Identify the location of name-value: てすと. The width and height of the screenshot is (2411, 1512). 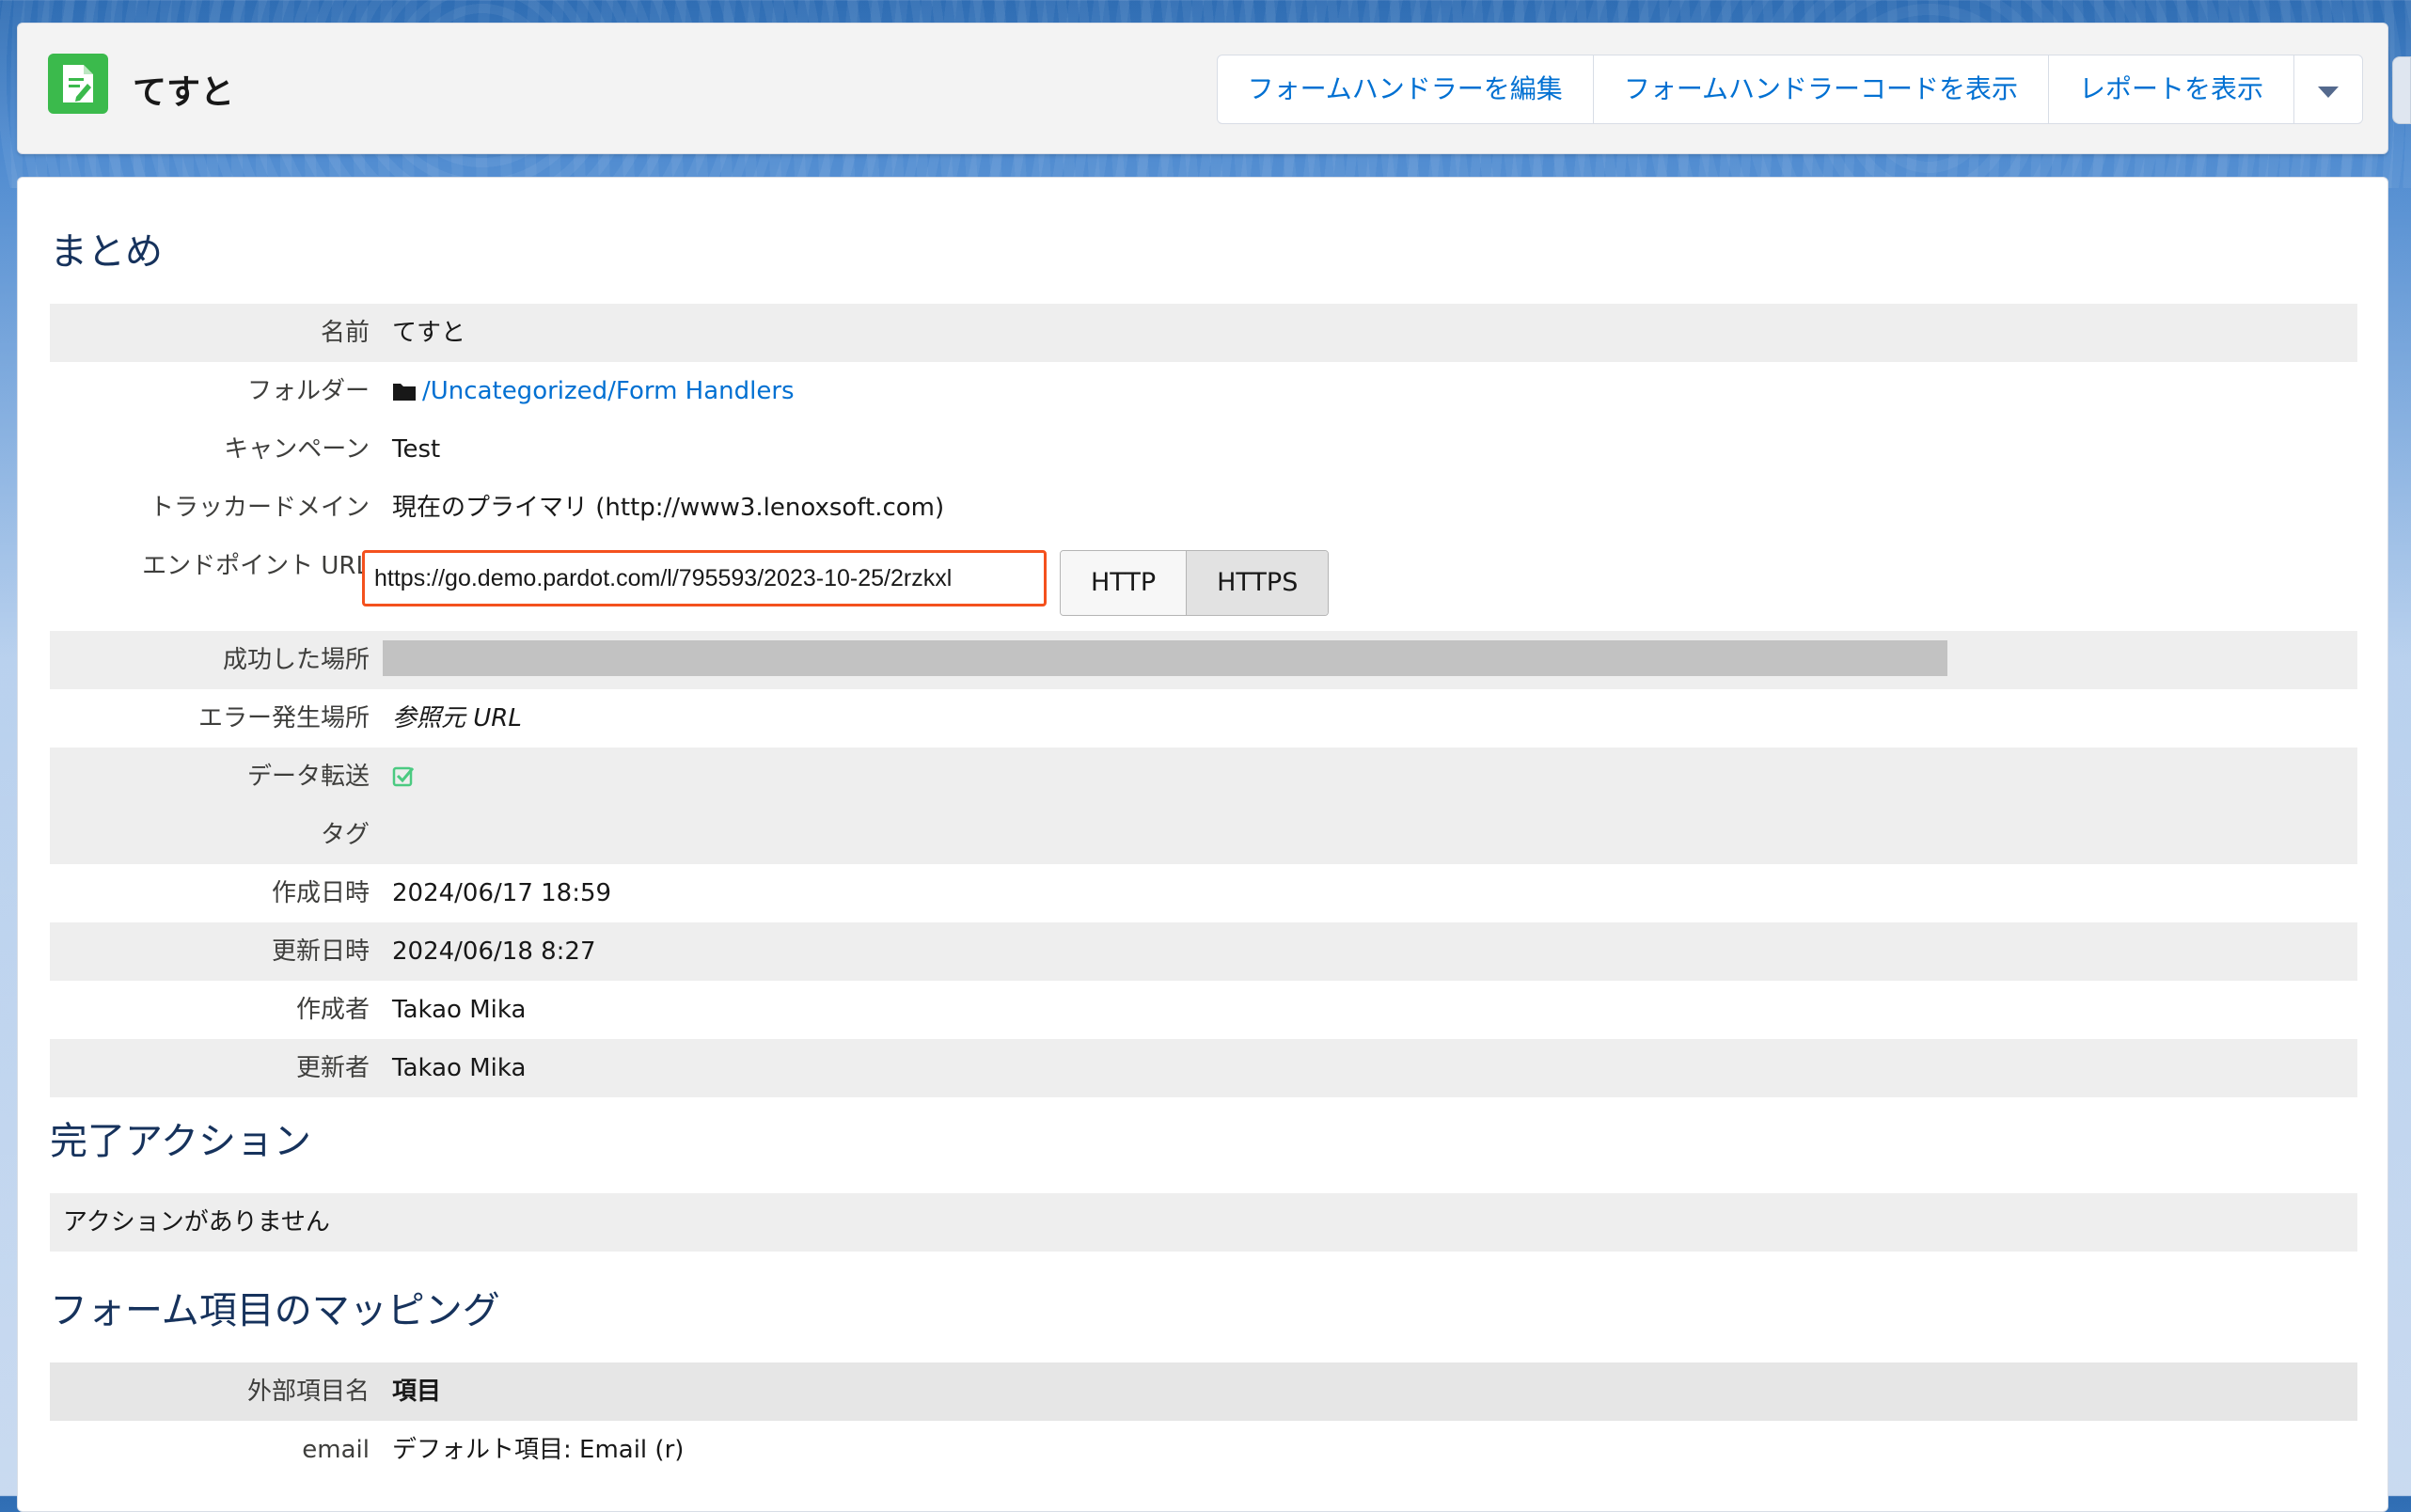
(429, 333).